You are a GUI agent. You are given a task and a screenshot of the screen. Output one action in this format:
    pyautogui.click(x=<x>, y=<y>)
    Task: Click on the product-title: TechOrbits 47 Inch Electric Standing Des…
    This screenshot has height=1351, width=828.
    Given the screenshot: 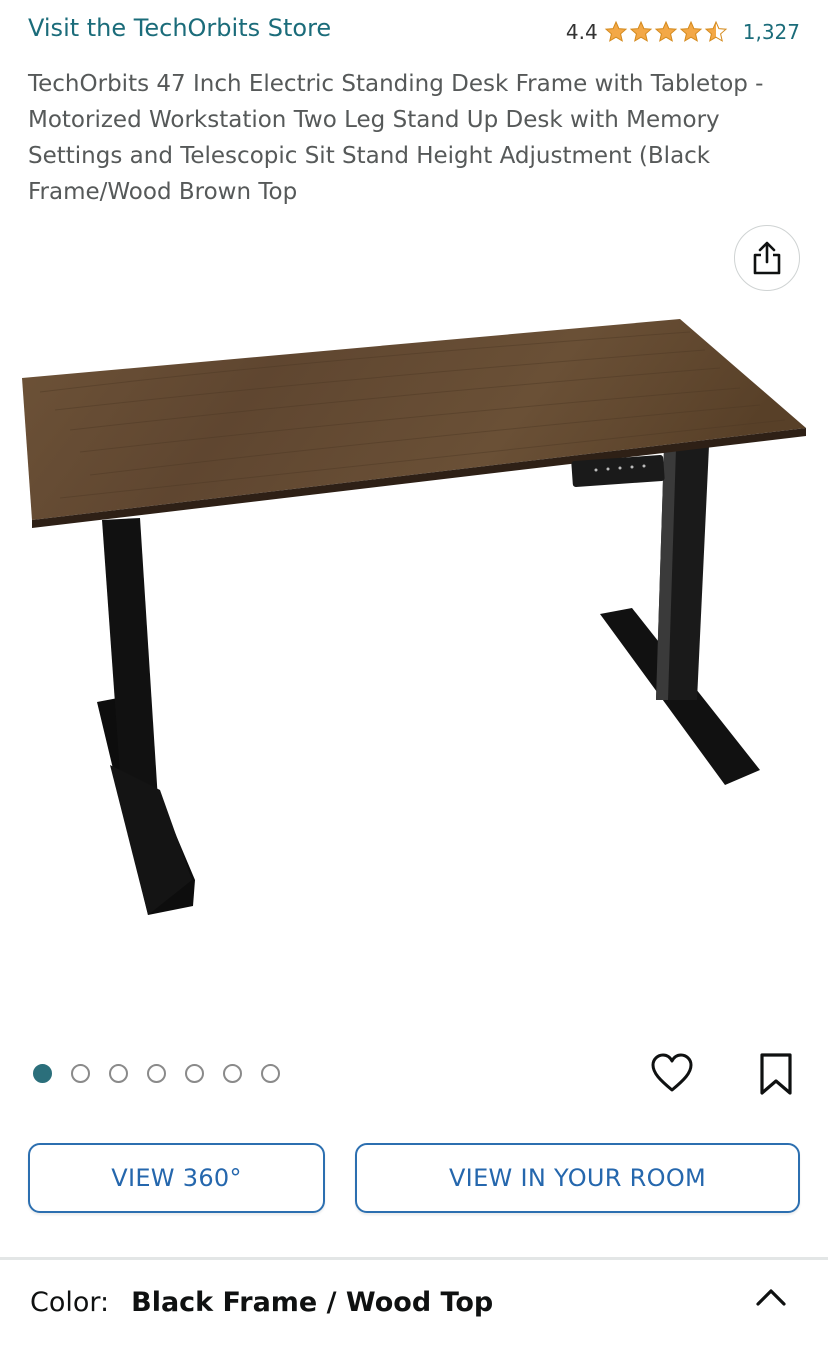 What is the action you would take?
    pyautogui.click(x=396, y=138)
    